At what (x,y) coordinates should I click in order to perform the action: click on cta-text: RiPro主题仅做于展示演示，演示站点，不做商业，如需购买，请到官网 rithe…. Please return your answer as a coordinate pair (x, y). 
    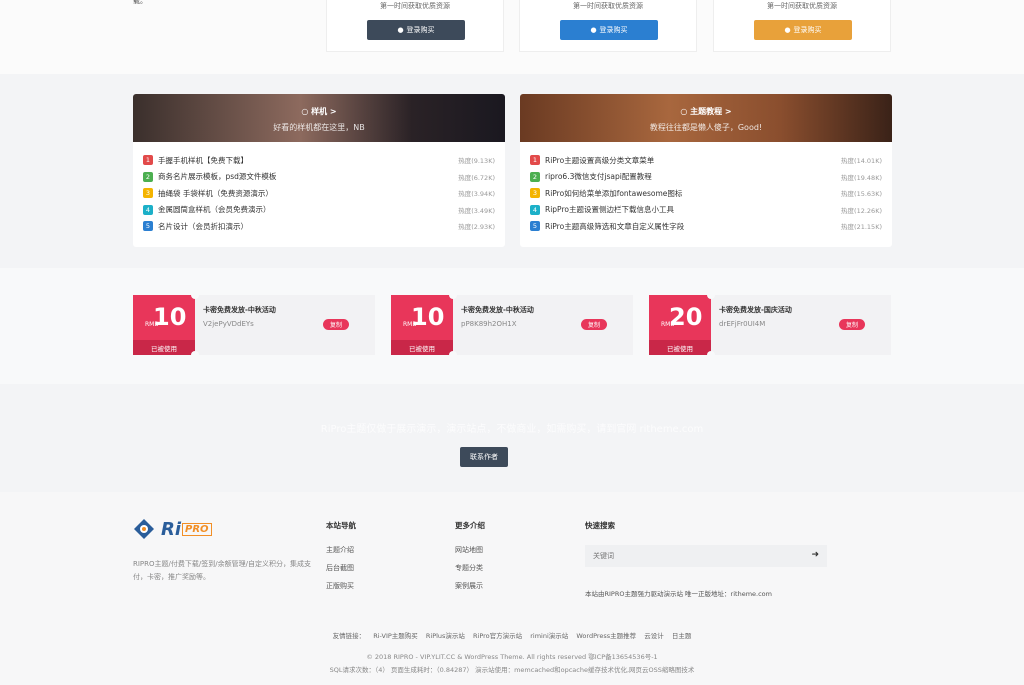
    Looking at the image, I should click on (512, 429).